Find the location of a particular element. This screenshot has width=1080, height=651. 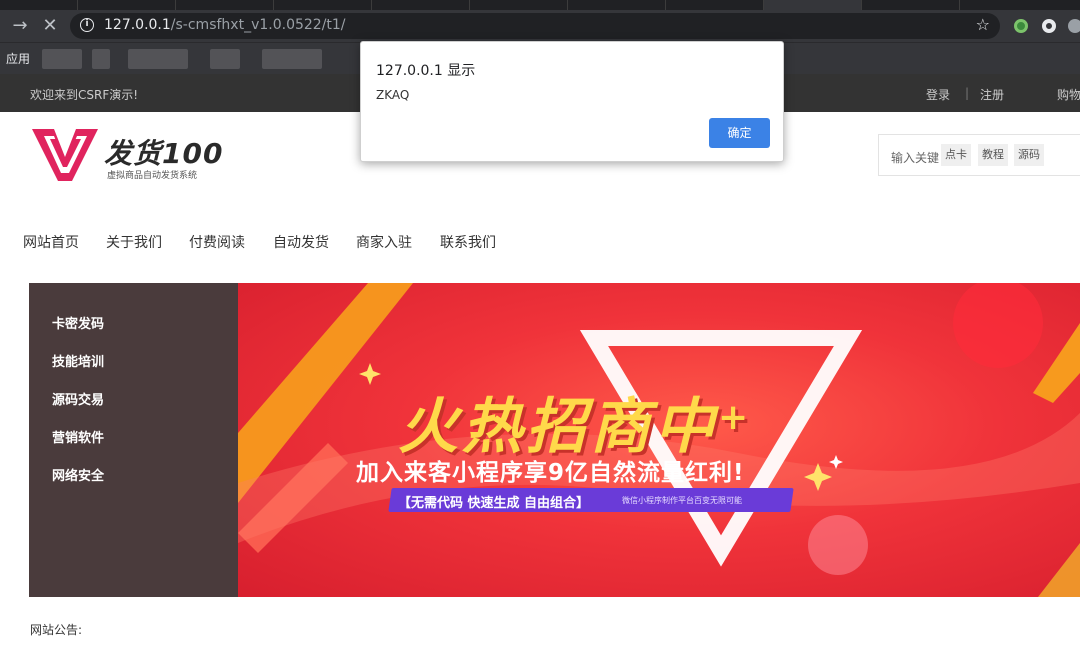

category-item: 网络安全 is located at coordinates (78, 474).